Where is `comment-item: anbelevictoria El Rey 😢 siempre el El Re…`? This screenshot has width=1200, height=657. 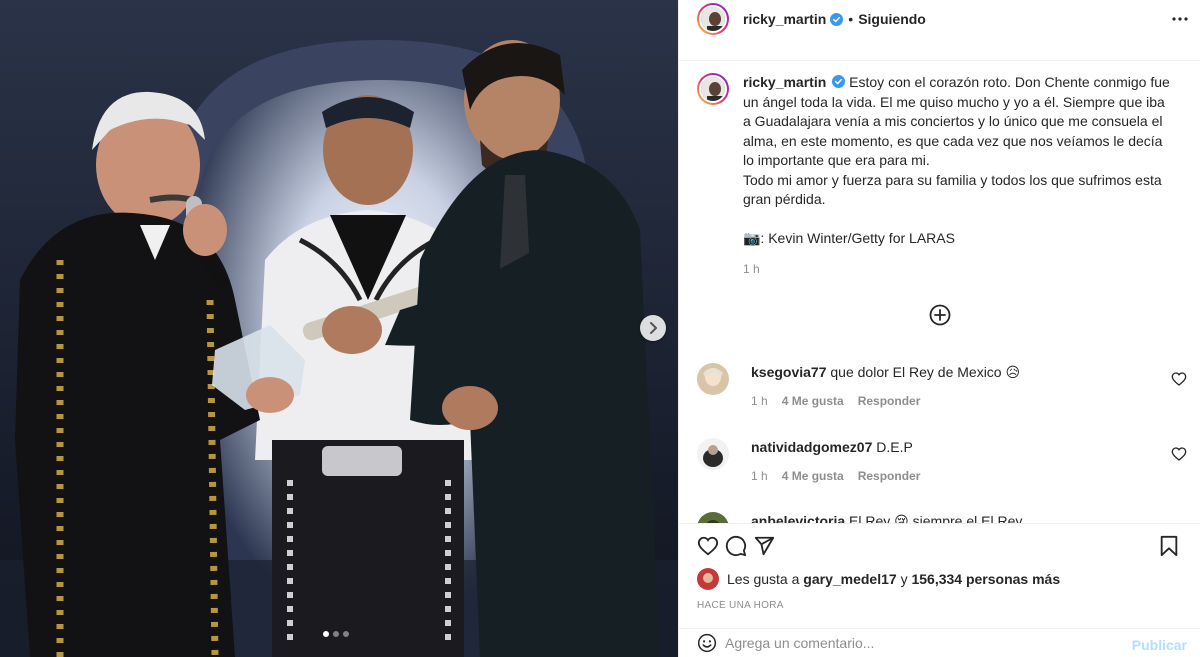 comment-item: anbelevictoria El Rey 😢 siempre el El Re… is located at coordinates (942, 517).